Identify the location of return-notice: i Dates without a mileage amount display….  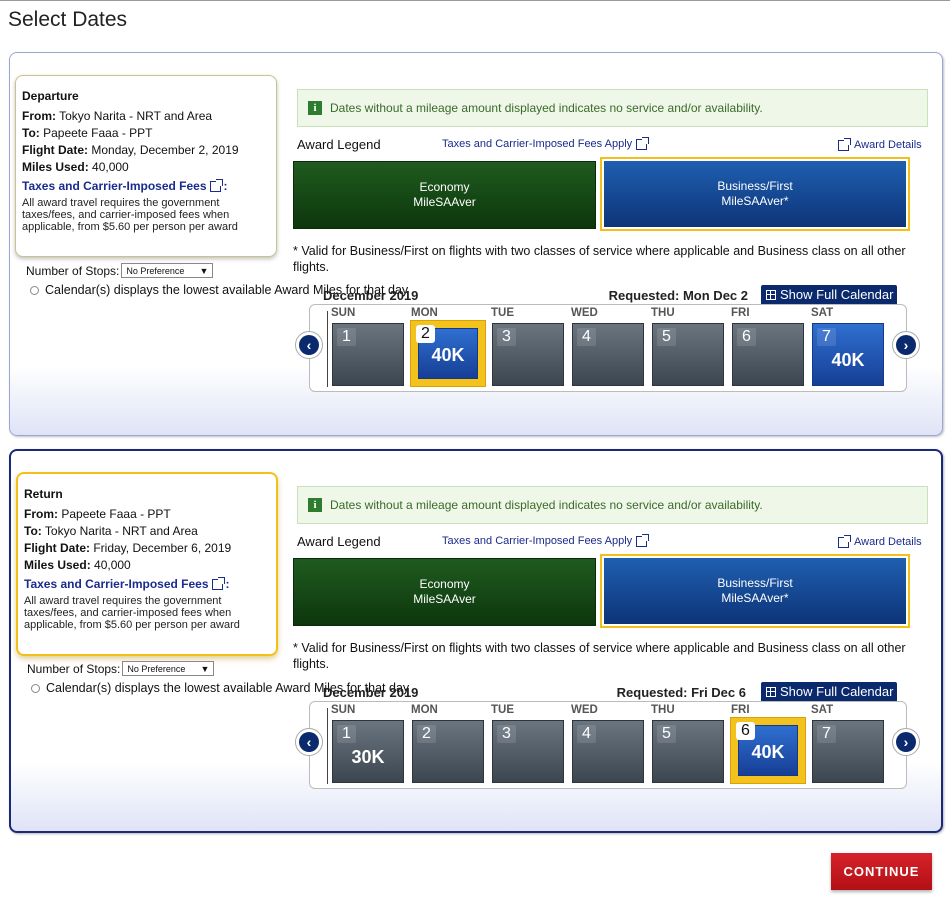
(612, 505).